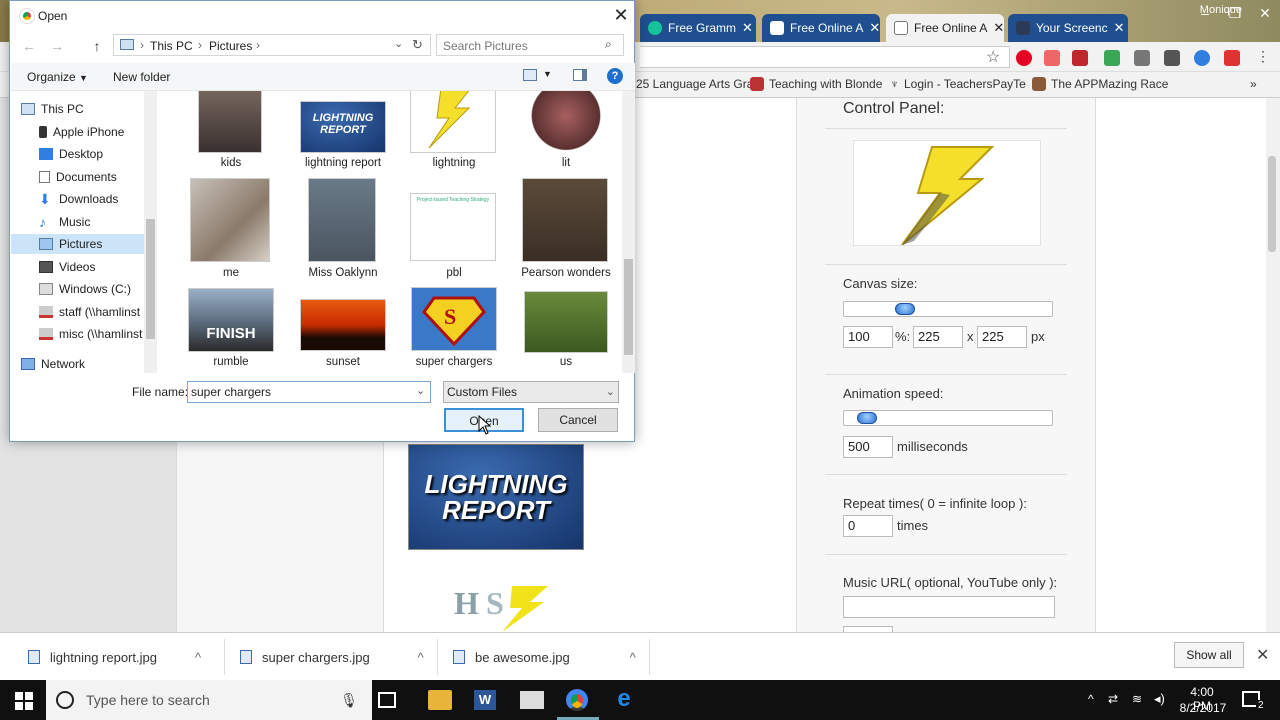 The image size is (1280, 720). Describe the element at coordinates (544, 657) in the screenshot. I see `download-item: be awesome.jpg ^` at that location.